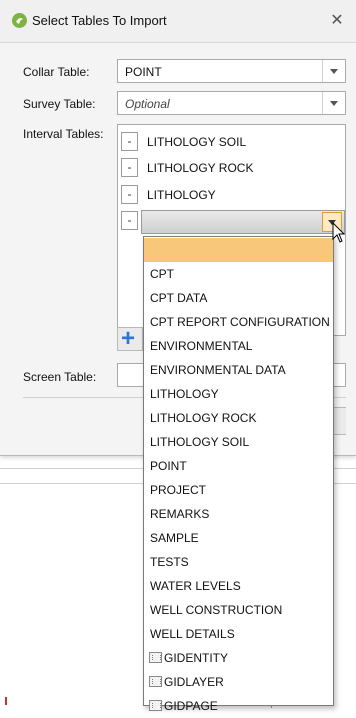 This screenshot has width=356, height=718. Describe the element at coordinates (178, 21) in the screenshot. I see `dialog-titlebar: Select Tables To Import ✕` at that location.